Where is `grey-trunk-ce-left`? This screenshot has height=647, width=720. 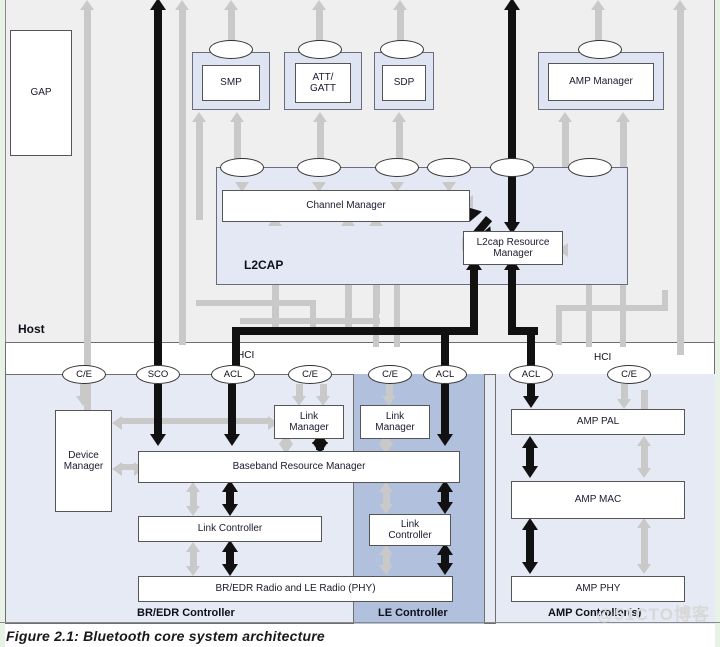
grey-trunk-ce-left is located at coordinates (87, 210).